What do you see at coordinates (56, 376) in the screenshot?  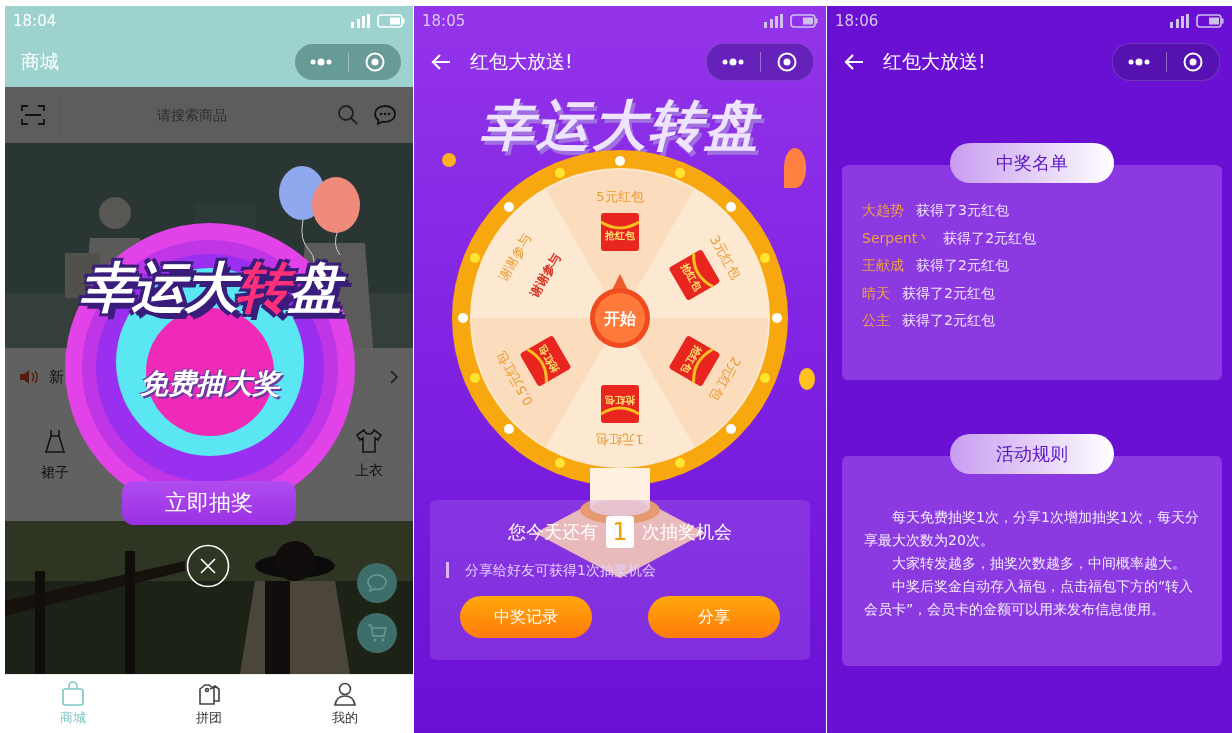 I see `notice-text: 新` at bounding box center [56, 376].